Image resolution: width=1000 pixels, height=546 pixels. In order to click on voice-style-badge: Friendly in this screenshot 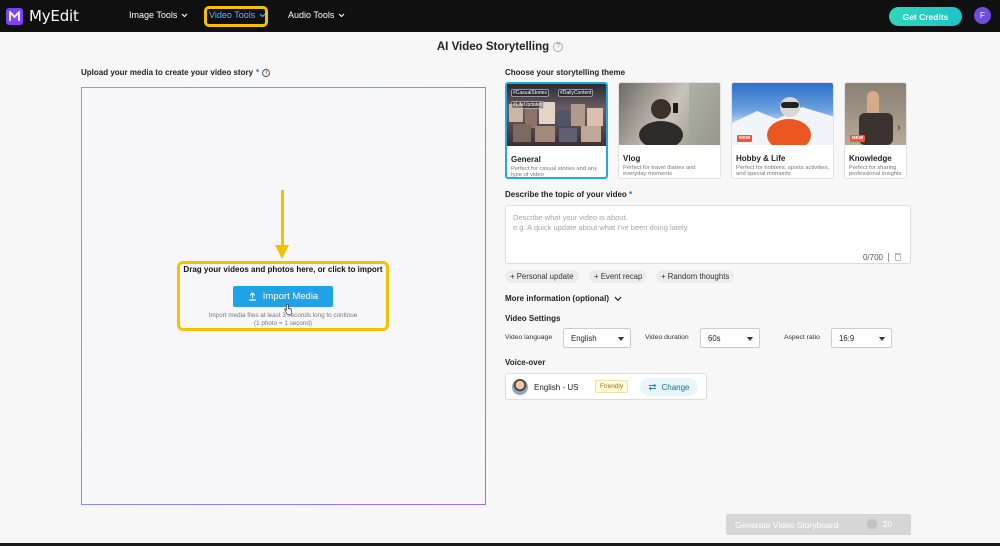, I will do `click(612, 386)`.